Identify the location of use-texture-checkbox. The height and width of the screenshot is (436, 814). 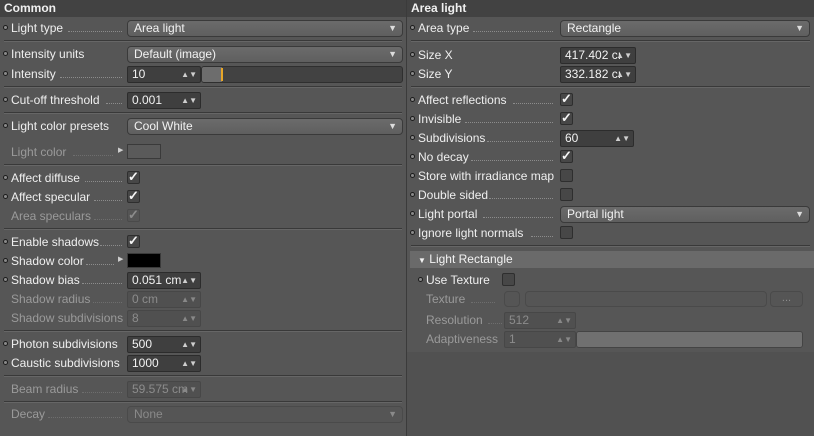
(508, 279).